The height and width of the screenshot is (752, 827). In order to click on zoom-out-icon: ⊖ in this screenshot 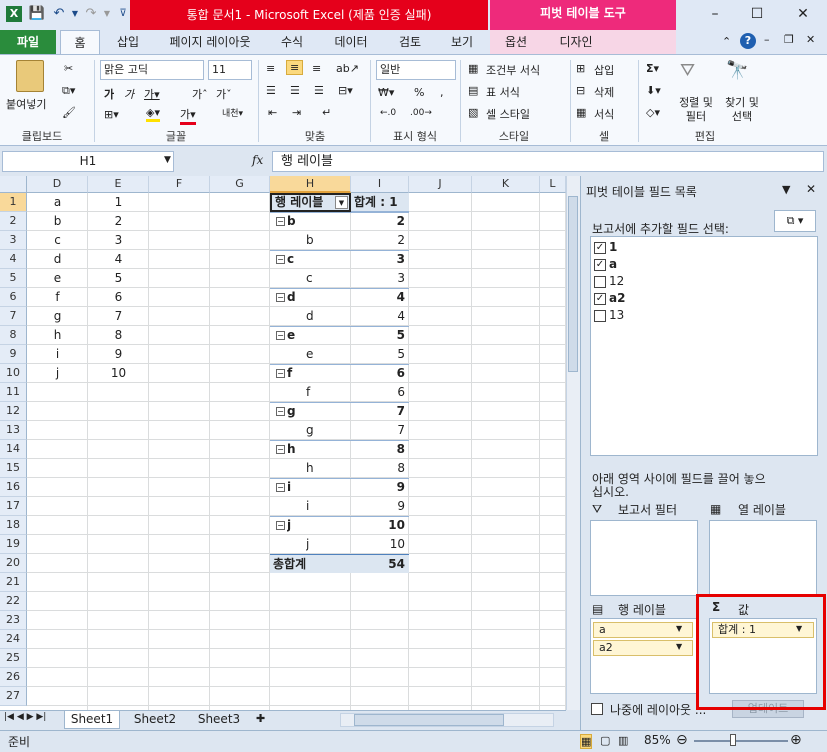, I will do `click(682, 740)`.